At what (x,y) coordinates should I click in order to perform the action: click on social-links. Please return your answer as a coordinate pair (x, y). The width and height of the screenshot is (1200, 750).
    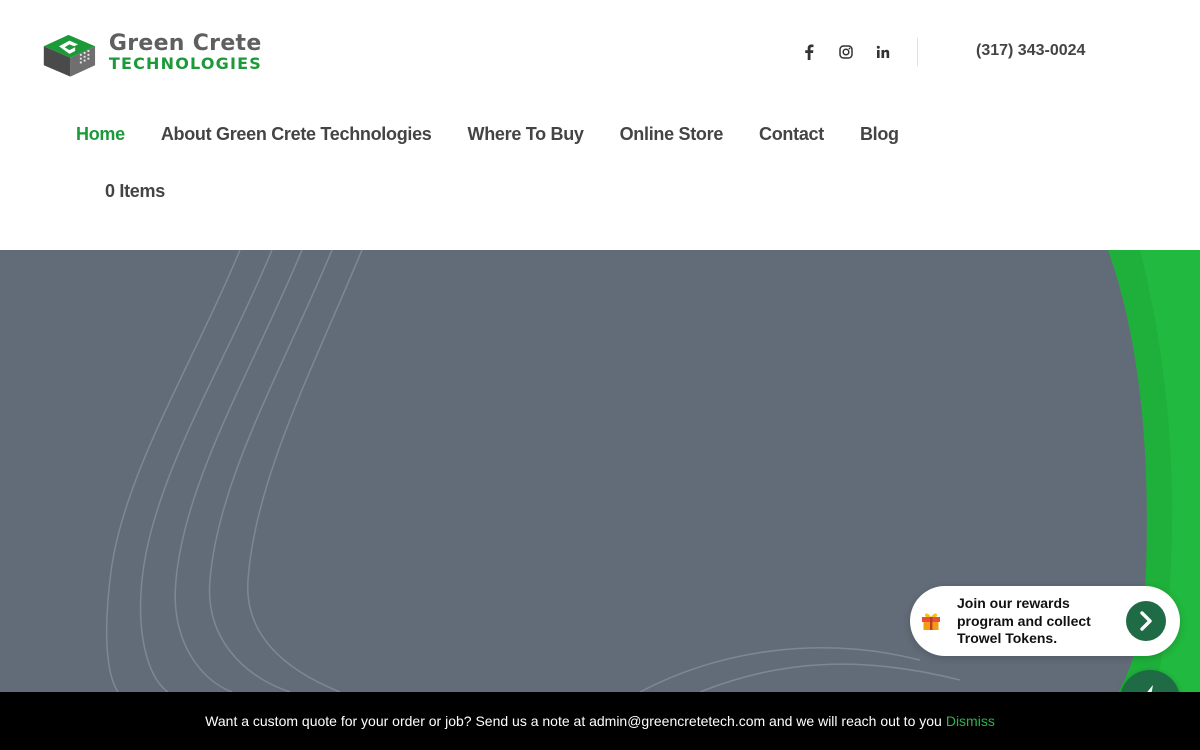
    Looking at the image, I should click on (847, 52).